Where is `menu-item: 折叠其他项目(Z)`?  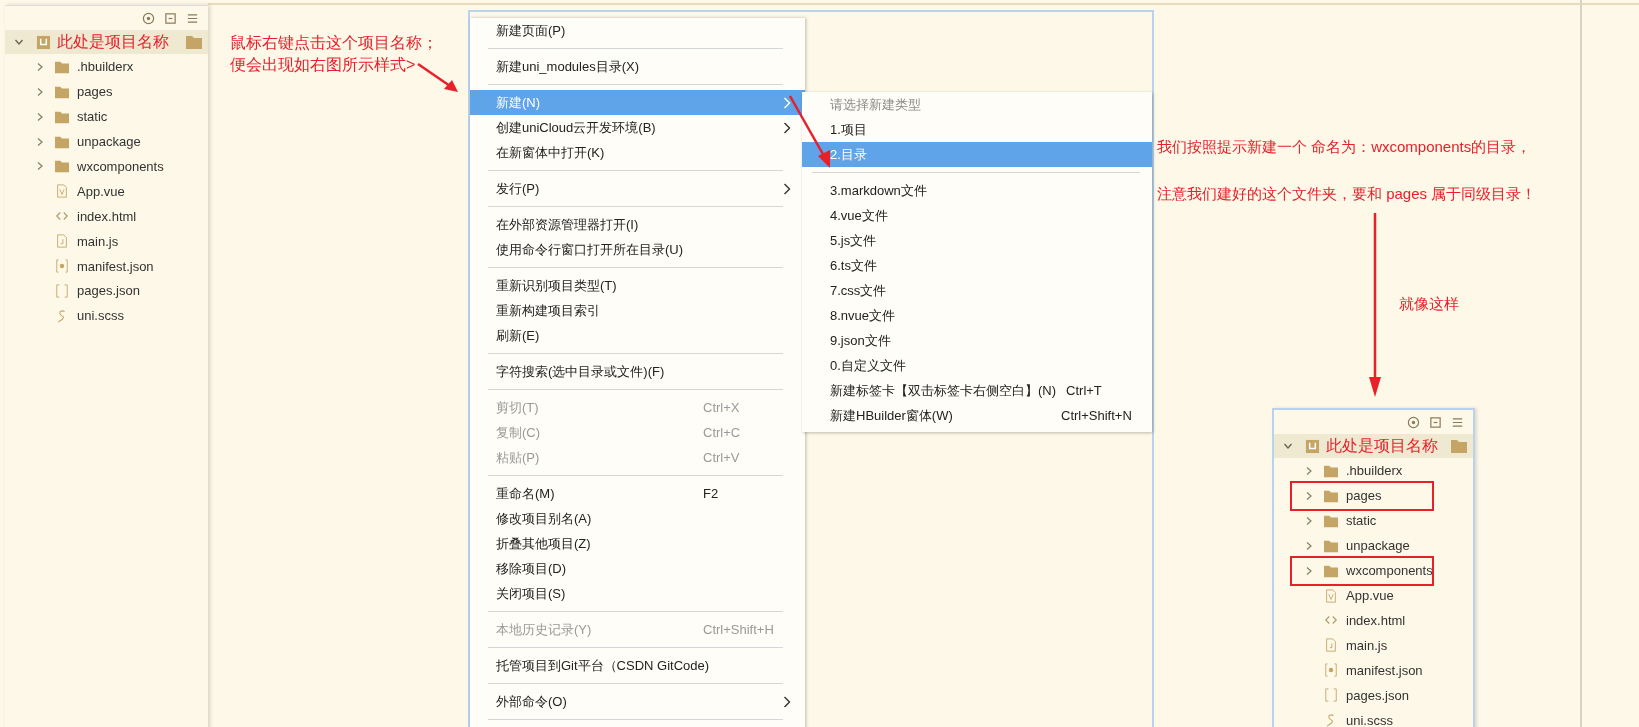
menu-item: 折叠其他项目(Z) is located at coordinates (637, 543).